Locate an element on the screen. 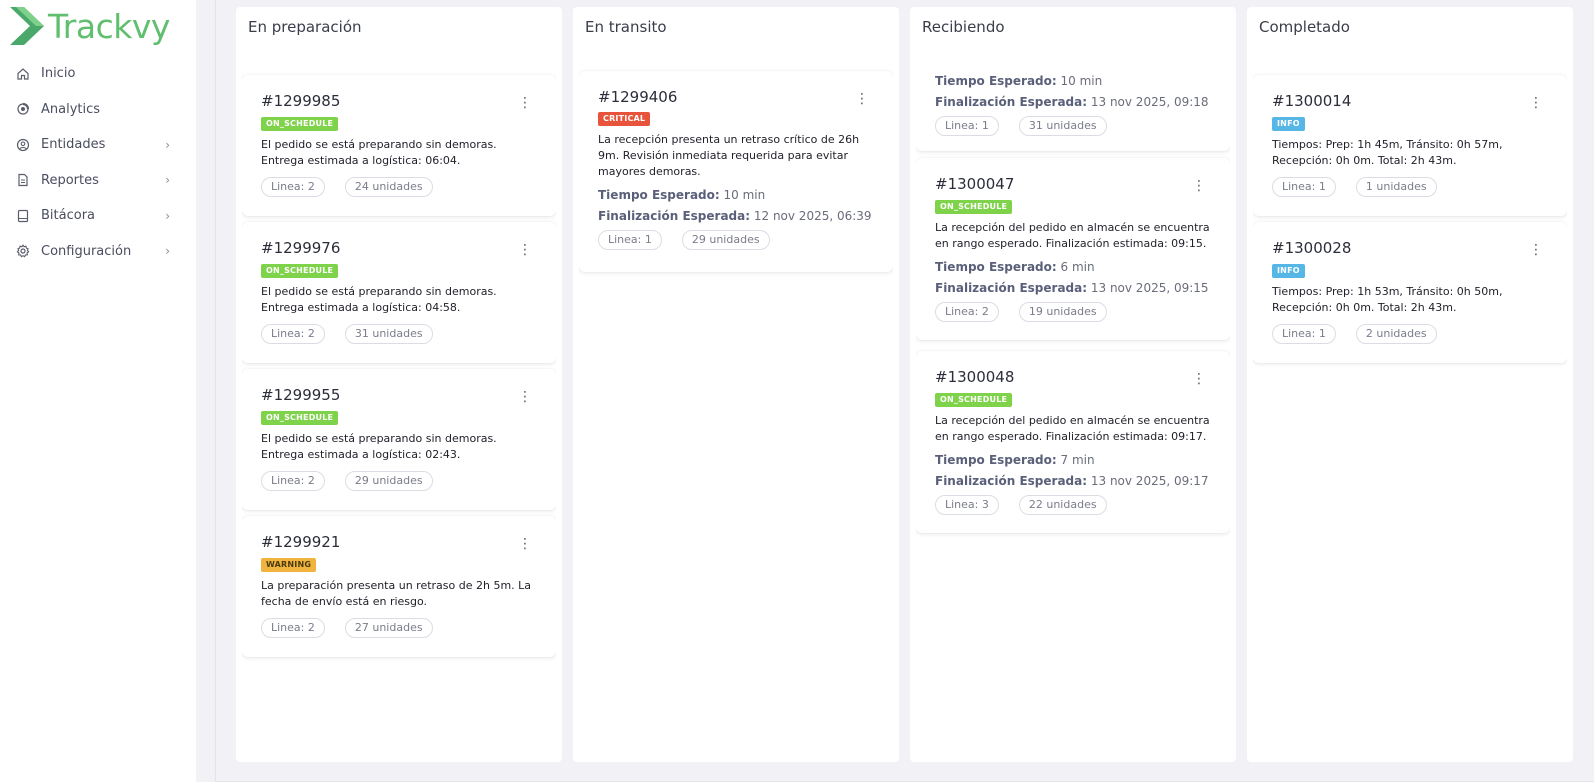  column-title: En preparación is located at coordinates (305, 27).